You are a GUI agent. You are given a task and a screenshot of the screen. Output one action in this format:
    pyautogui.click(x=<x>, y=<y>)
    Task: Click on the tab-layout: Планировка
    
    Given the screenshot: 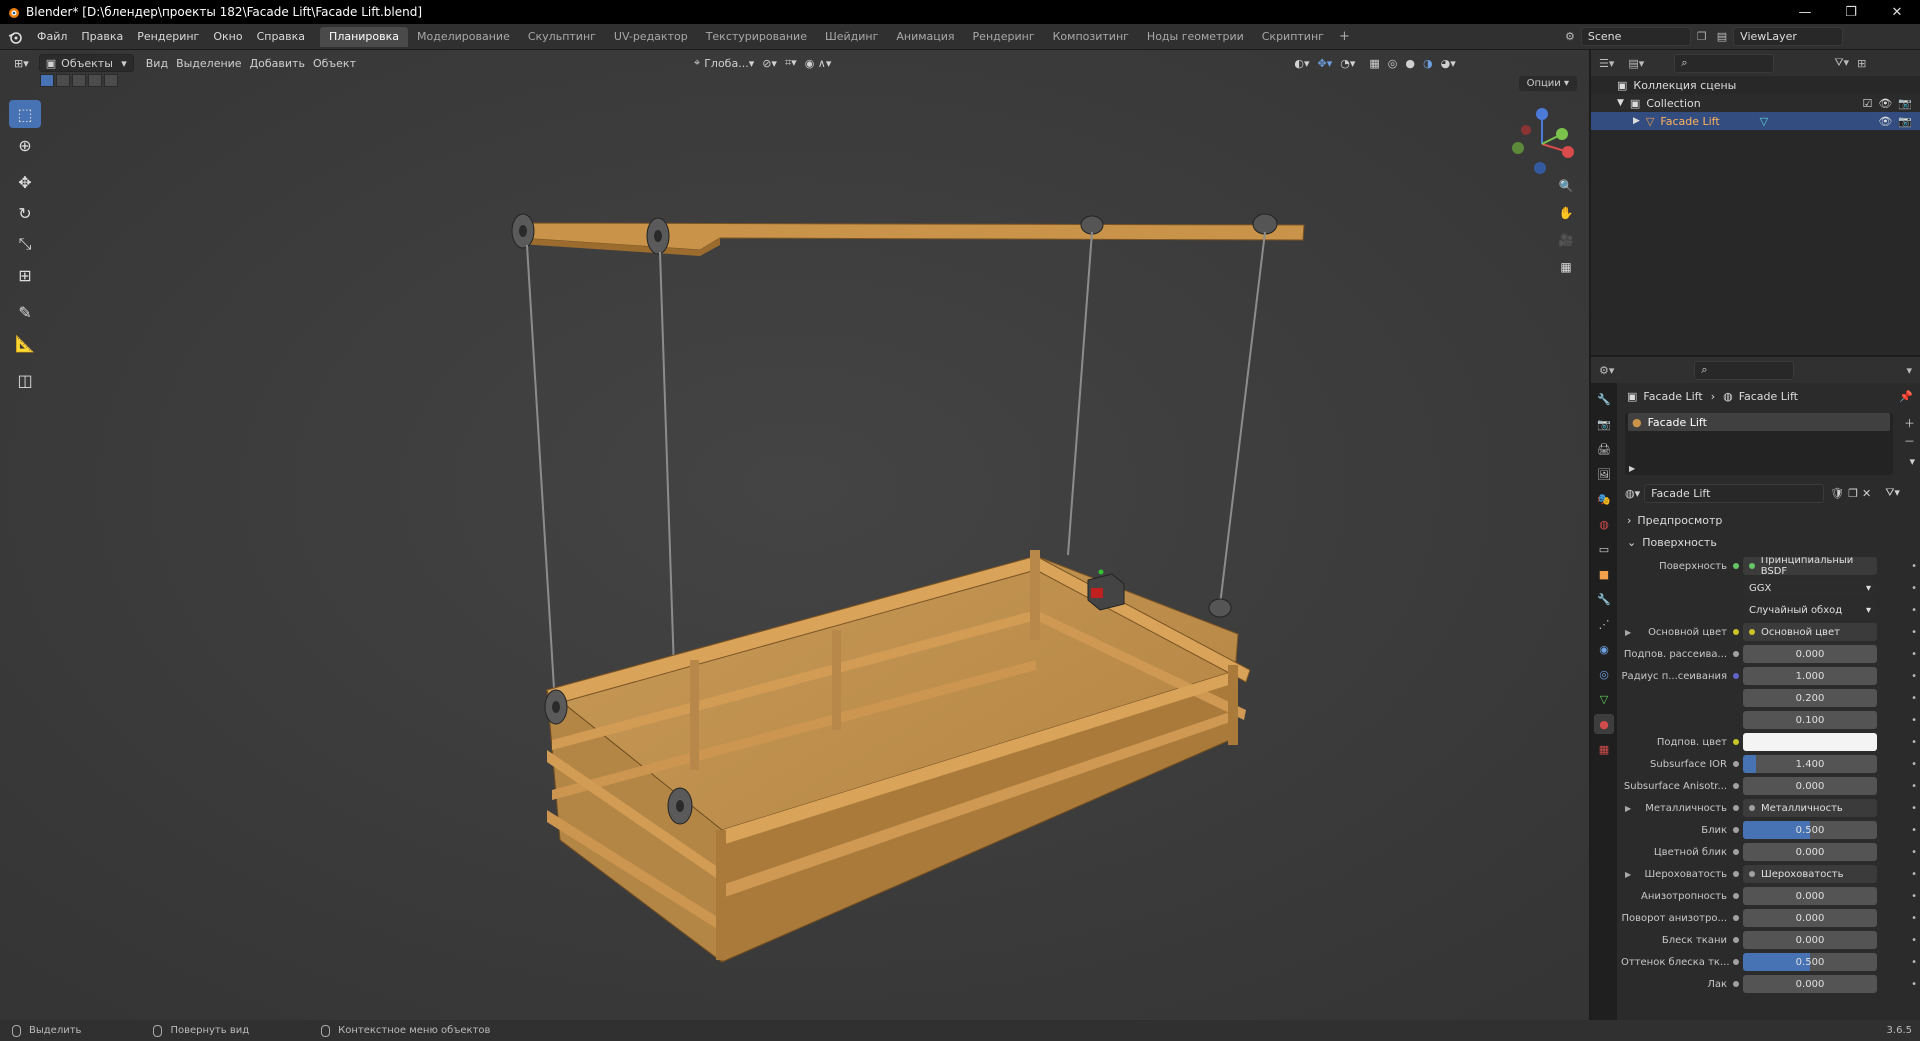 What is the action you would take?
    pyautogui.click(x=364, y=36)
    